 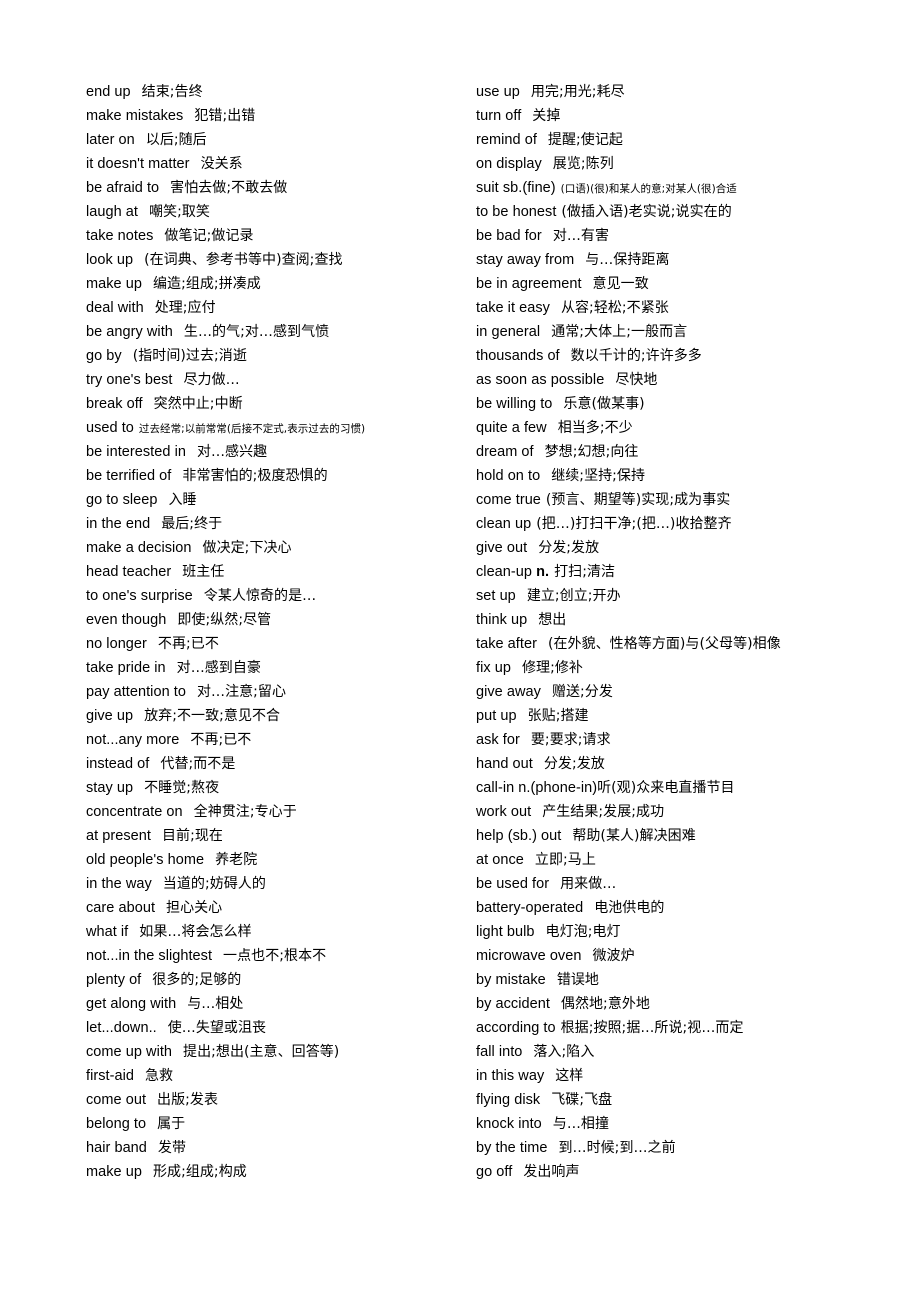 What do you see at coordinates (666, 788) in the screenshot?
I see `entry-definition: 听(观)众来电直播节目` at bounding box center [666, 788].